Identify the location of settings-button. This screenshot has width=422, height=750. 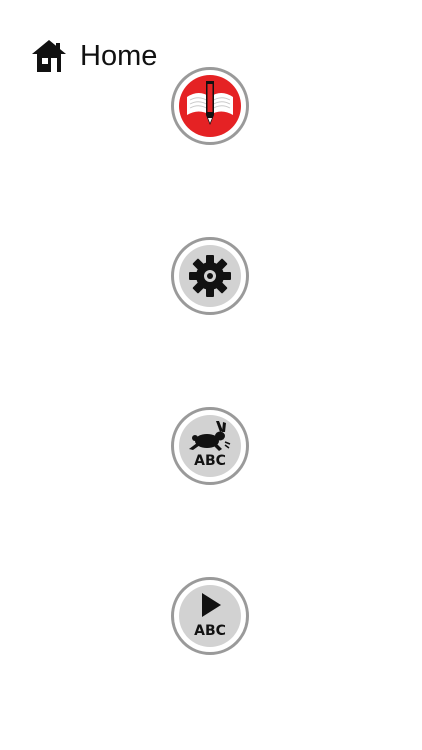
(210, 276).